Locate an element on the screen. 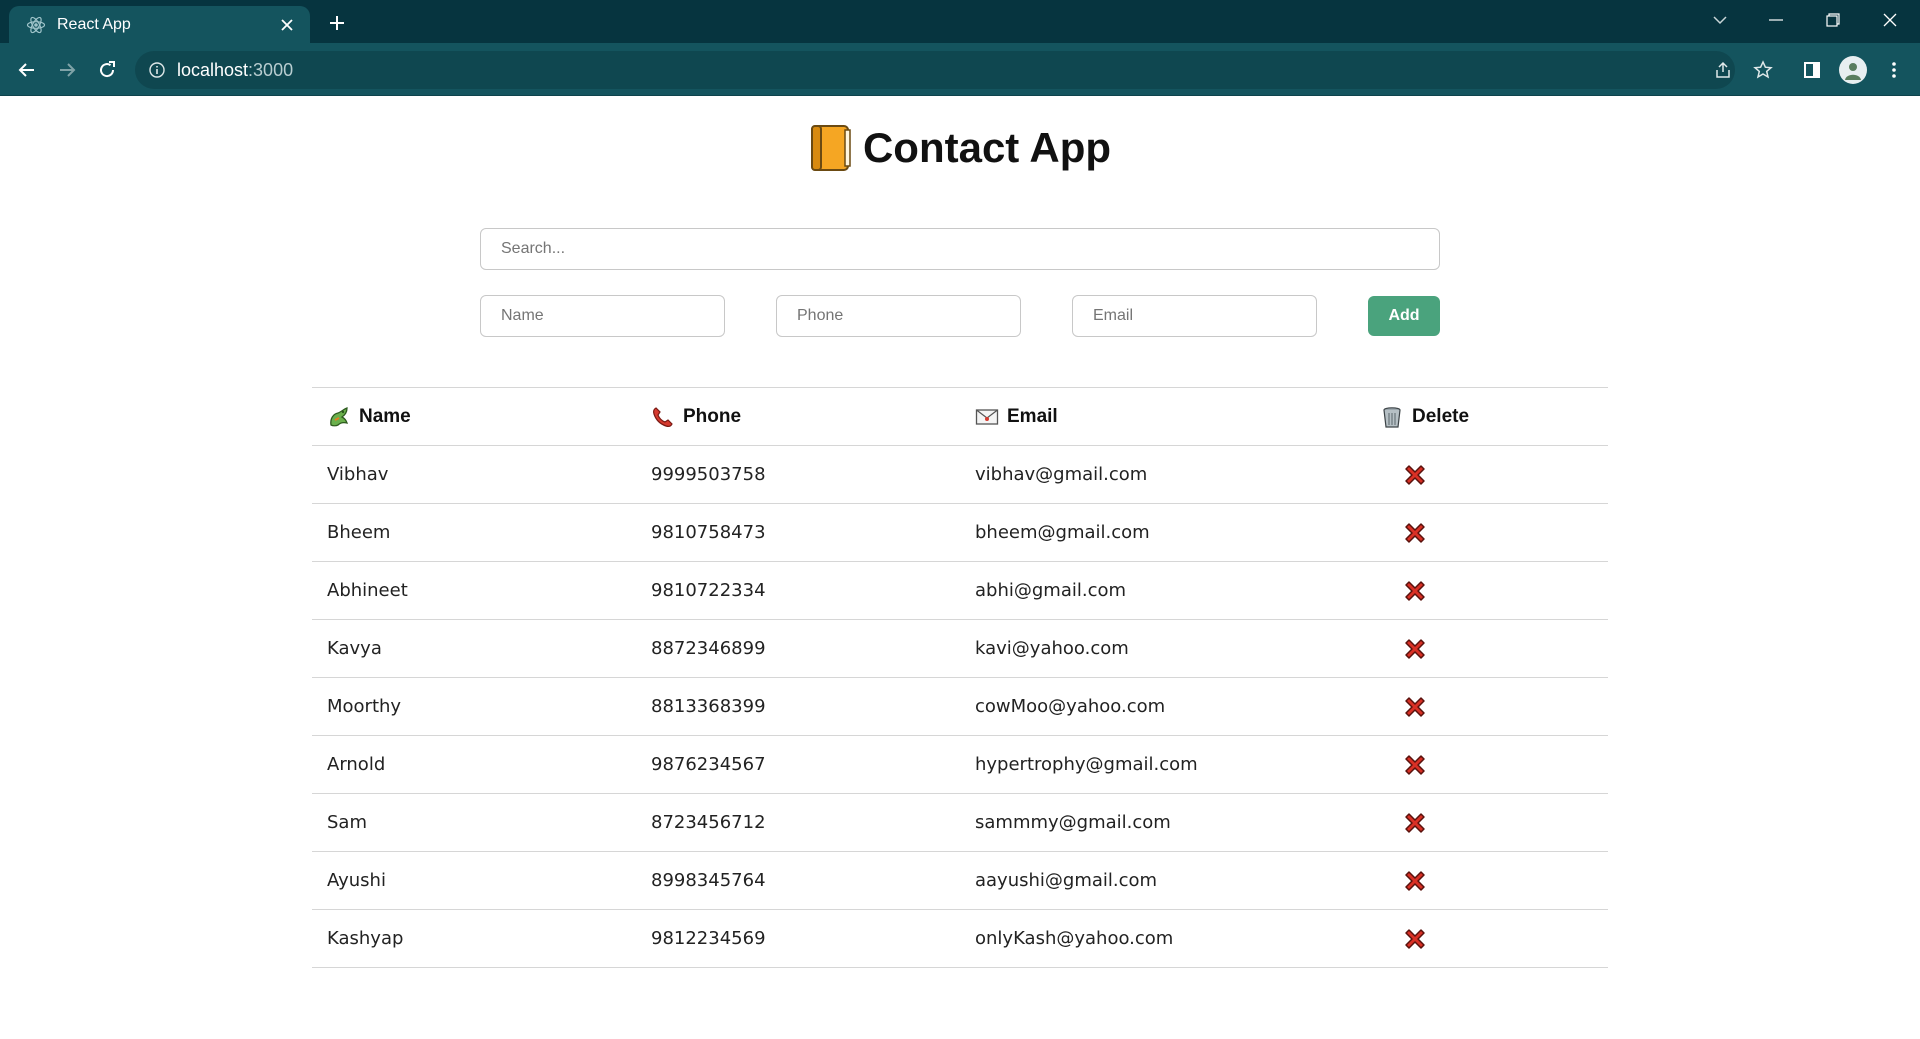  header-name: Name is located at coordinates (474, 416).